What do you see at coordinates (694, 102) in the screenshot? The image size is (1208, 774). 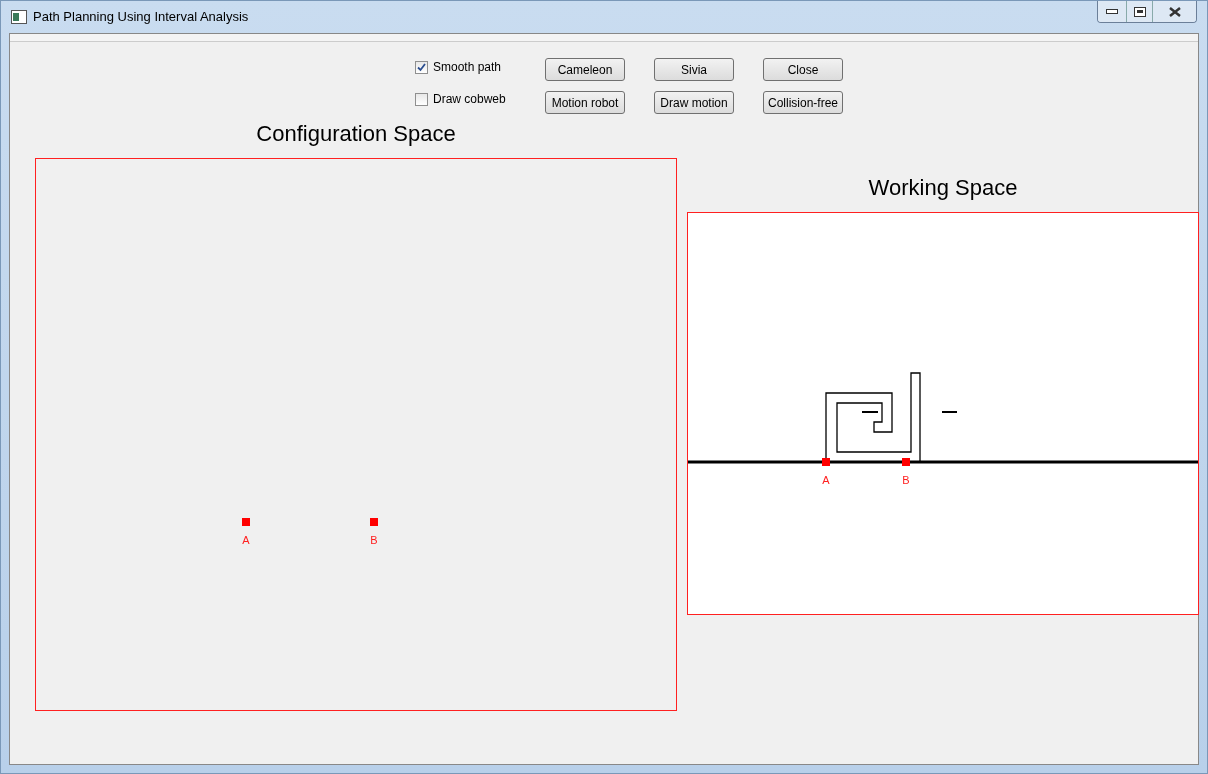 I see `push-button: Draw motion` at bounding box center [694, 102].